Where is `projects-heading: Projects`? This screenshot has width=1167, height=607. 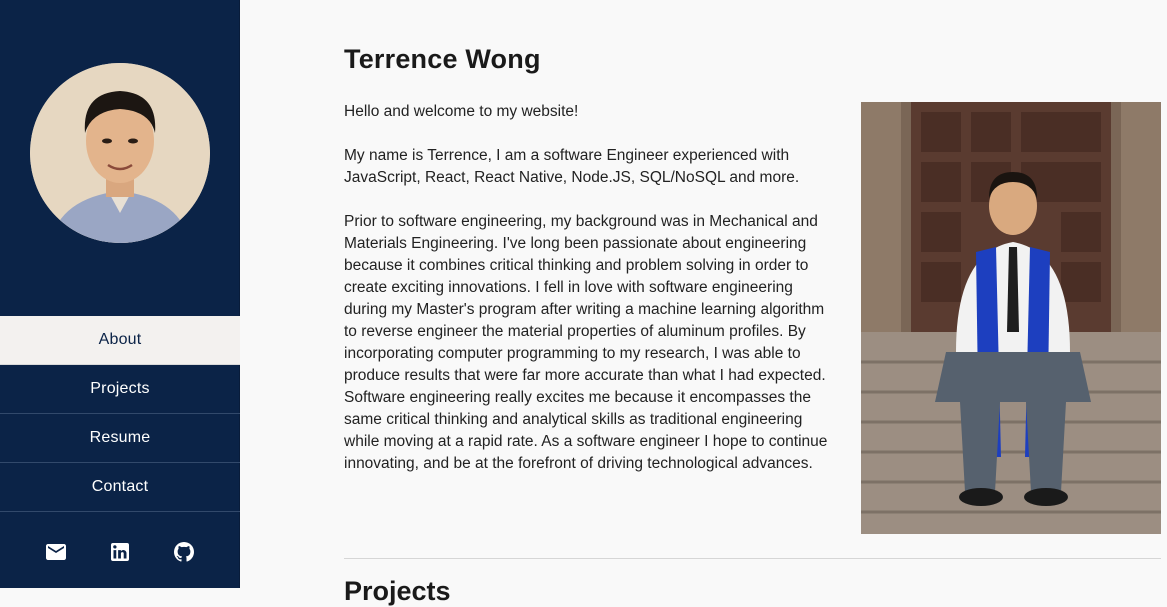 projects-heading: Projects is located at coordinates (397, 591).